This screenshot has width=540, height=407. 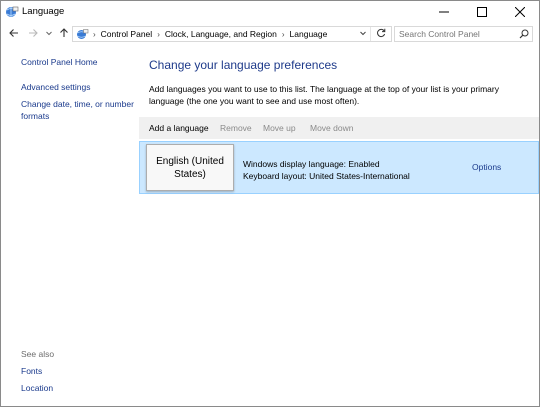 I want to click on language-options-link: Options, so click(x=486, y=167).